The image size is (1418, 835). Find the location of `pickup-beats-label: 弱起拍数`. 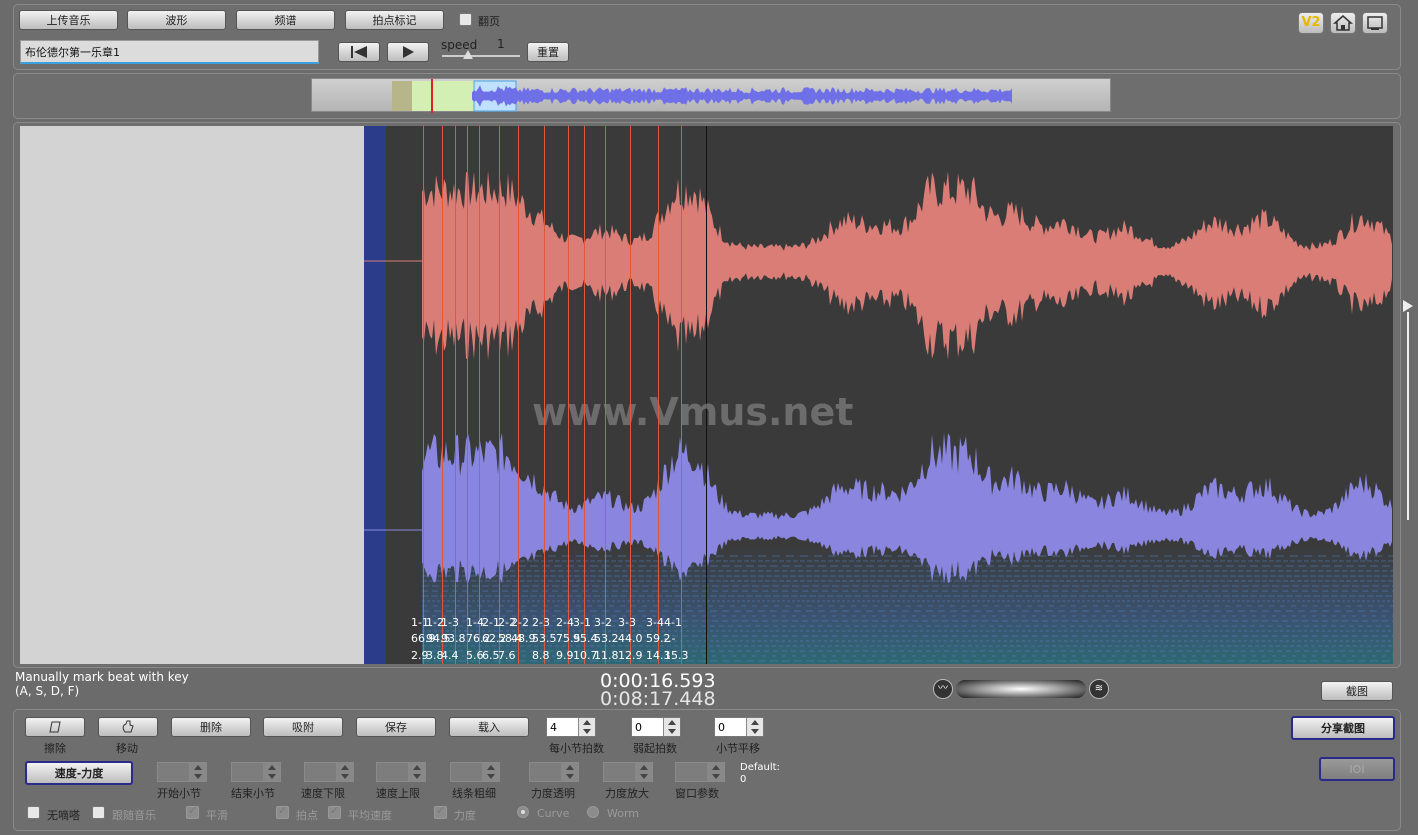

pickup-beats-label: 弱起拍数 is located at coordinates (655, 748).